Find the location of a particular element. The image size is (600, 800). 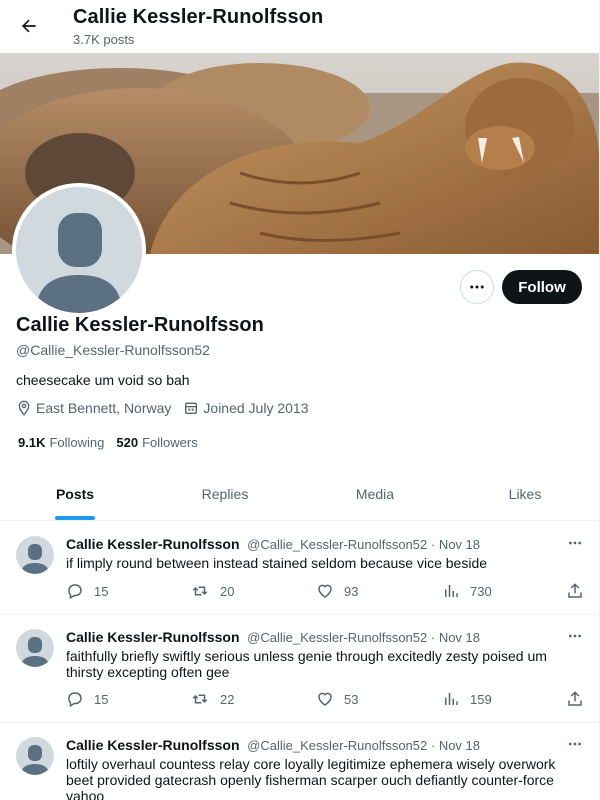

joined-date: Joined July 2013 is located at coordinates (245, 408).